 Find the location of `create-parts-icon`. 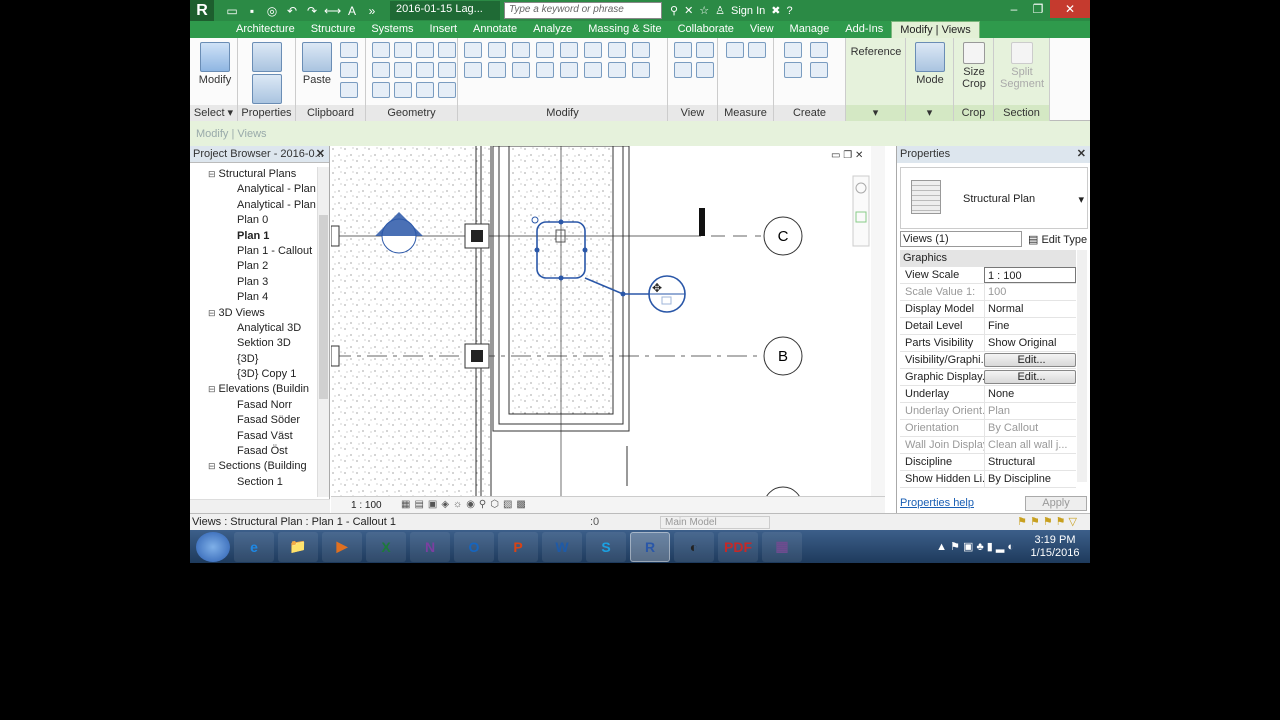

create-parts-icon is located at coordinates (793, 70).